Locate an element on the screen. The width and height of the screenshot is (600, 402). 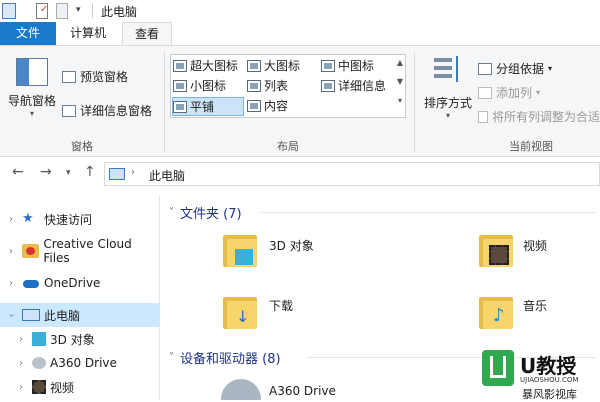
checkmark-icon: ✓ is located at coordinates (44, 9).